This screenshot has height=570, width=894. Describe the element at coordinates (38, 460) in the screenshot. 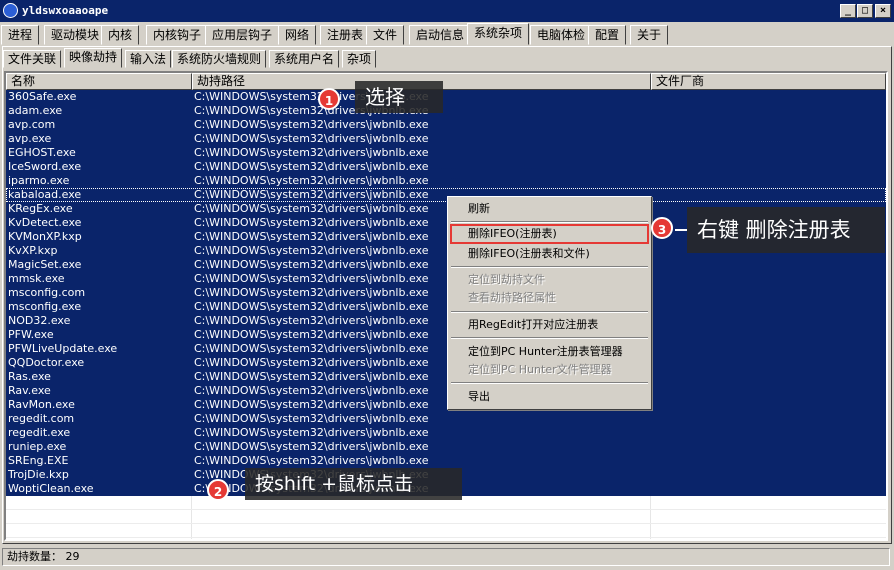

I see `cell-name: SREng.EXE` at that location.